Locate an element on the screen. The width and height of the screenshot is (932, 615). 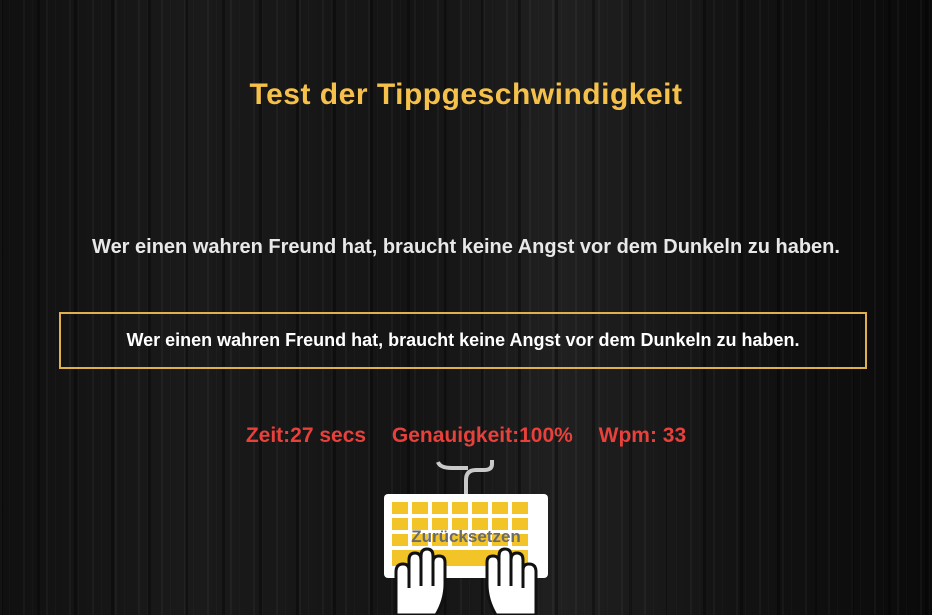
reset-button-label: Zurücksetzen is located at coordinates (466, 536).